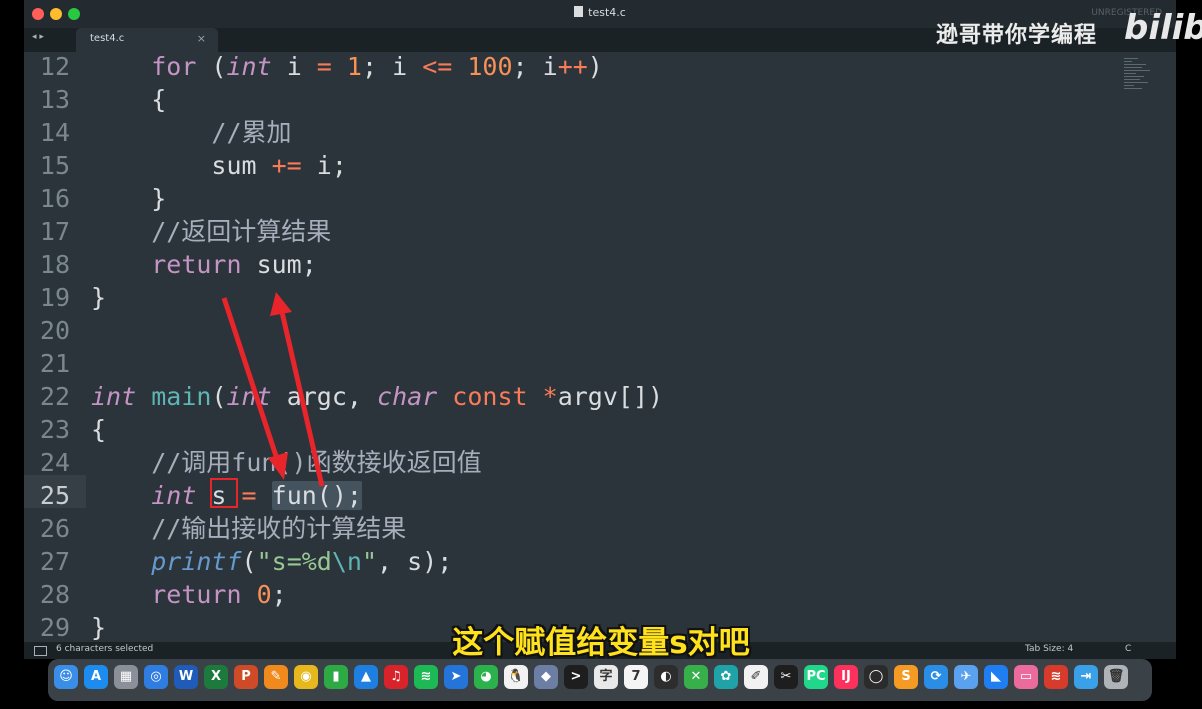 Image resolution: width=1202 pixels, height=709 pixels. Describe the element at coordinates (396, 677) in the screenshot. I see `netease-music-icon: ♫` at that location.